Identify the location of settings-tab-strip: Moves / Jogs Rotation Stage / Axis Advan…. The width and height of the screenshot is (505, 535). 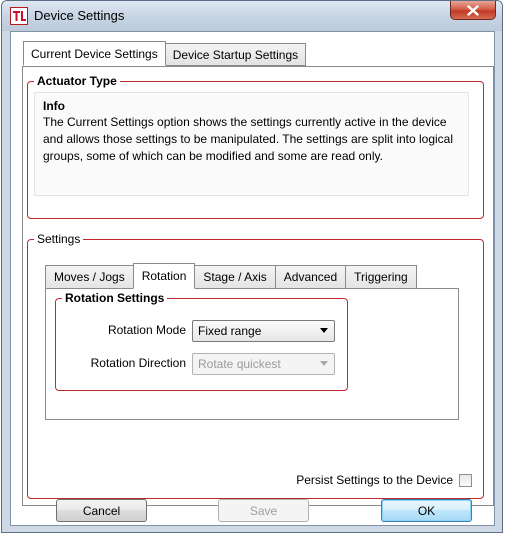
(231, 276).